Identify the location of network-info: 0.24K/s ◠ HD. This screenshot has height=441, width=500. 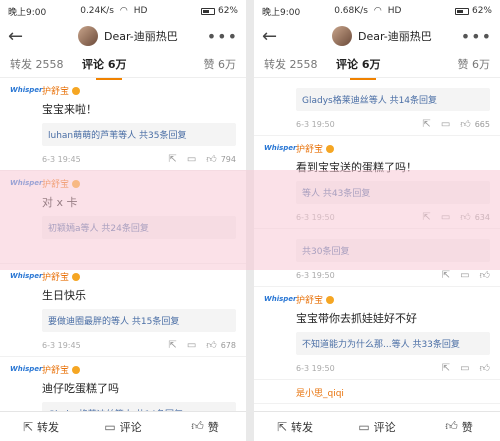
(140, 11).